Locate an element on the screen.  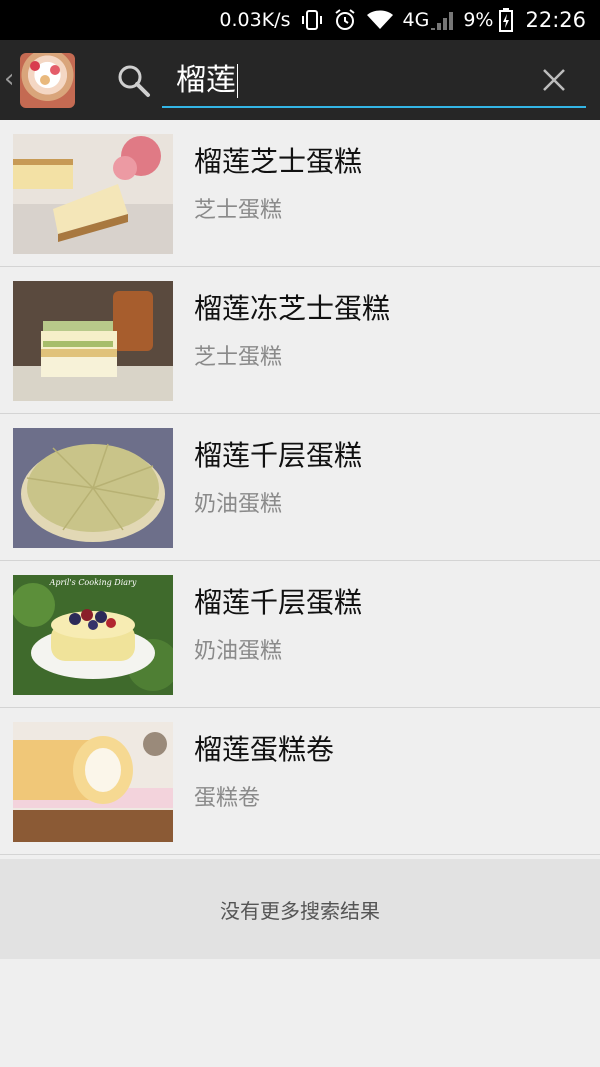
result-item: 榴莲芝士蛋糕 芝士蛋糕 is located at coordinates (300, 193).